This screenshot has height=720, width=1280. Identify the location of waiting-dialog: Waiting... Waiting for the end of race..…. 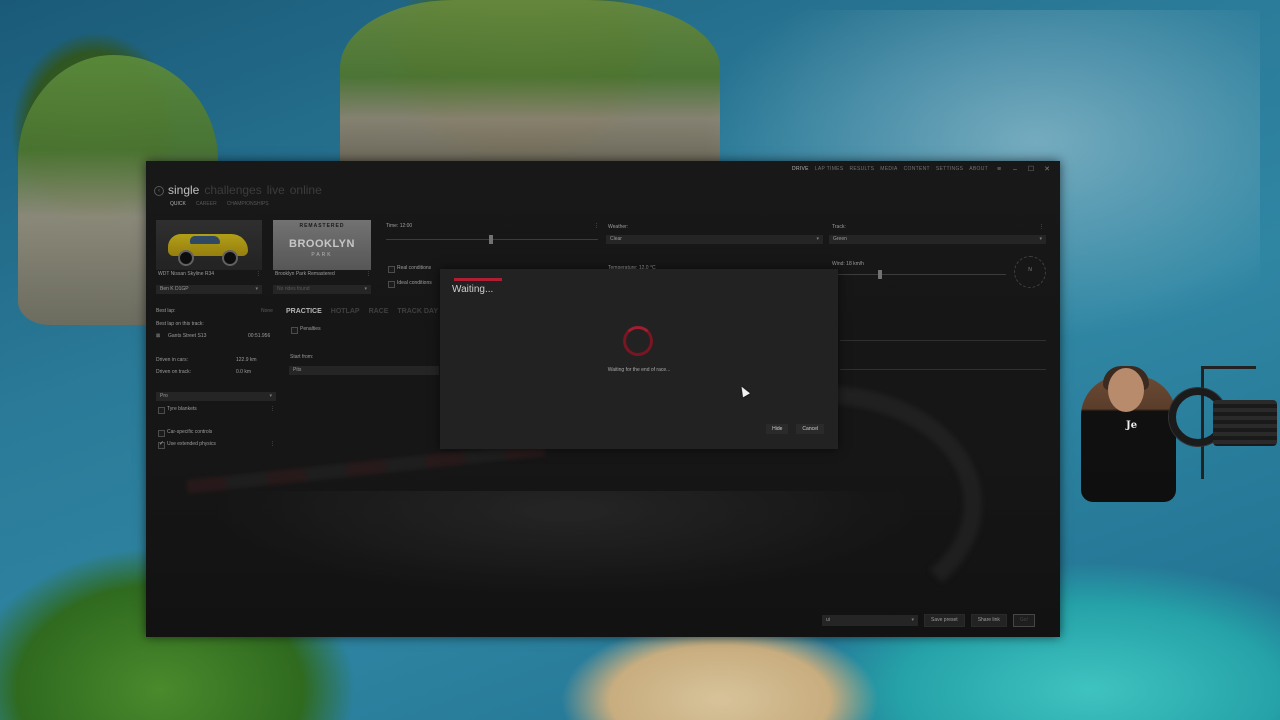
(639, 359).